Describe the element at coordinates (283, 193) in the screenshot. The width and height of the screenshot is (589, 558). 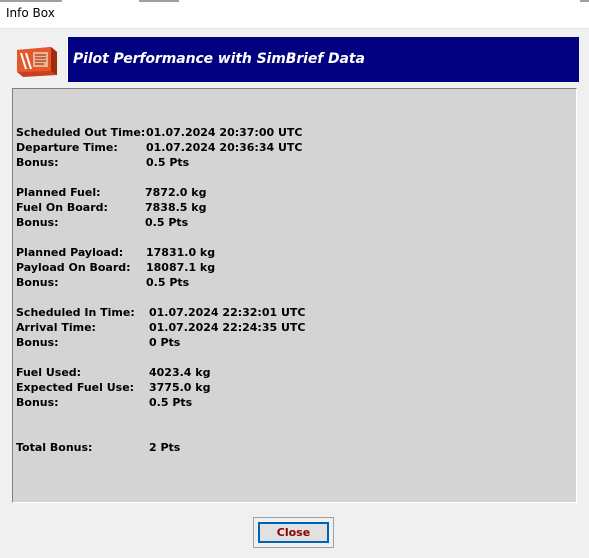
I see `info-row: Planned Fuel: 7872.0 kg` at that location.